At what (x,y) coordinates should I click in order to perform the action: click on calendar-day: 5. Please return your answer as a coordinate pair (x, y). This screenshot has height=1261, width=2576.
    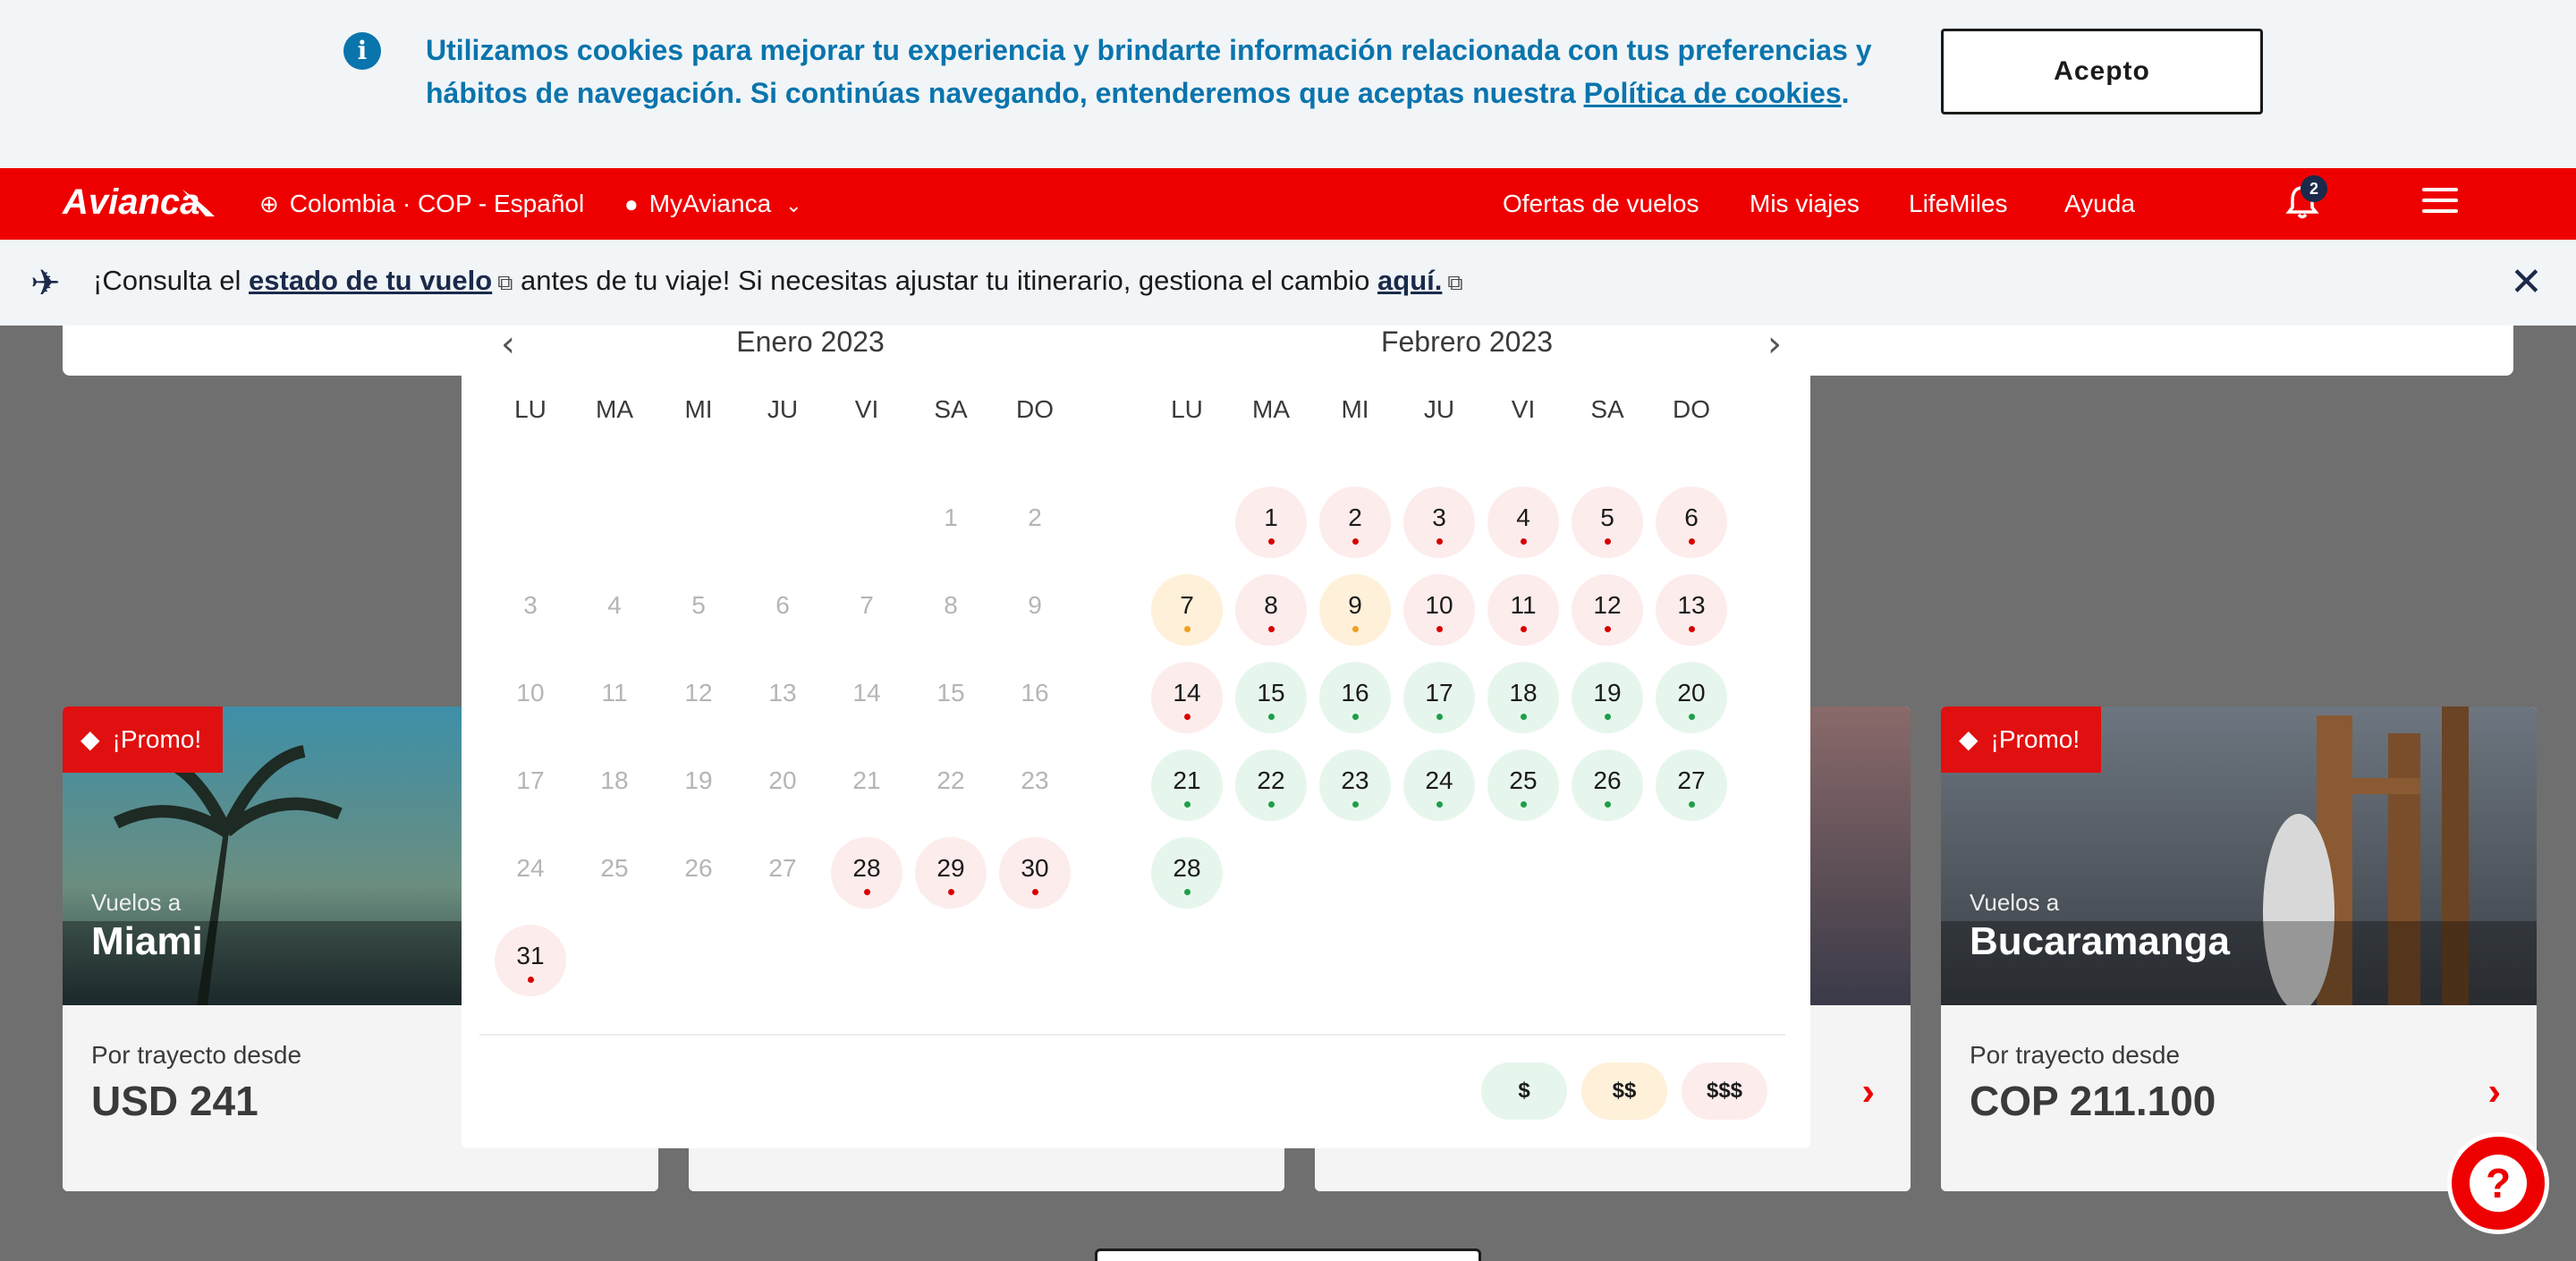
    Looking at the image, I should click on (1607, 522).